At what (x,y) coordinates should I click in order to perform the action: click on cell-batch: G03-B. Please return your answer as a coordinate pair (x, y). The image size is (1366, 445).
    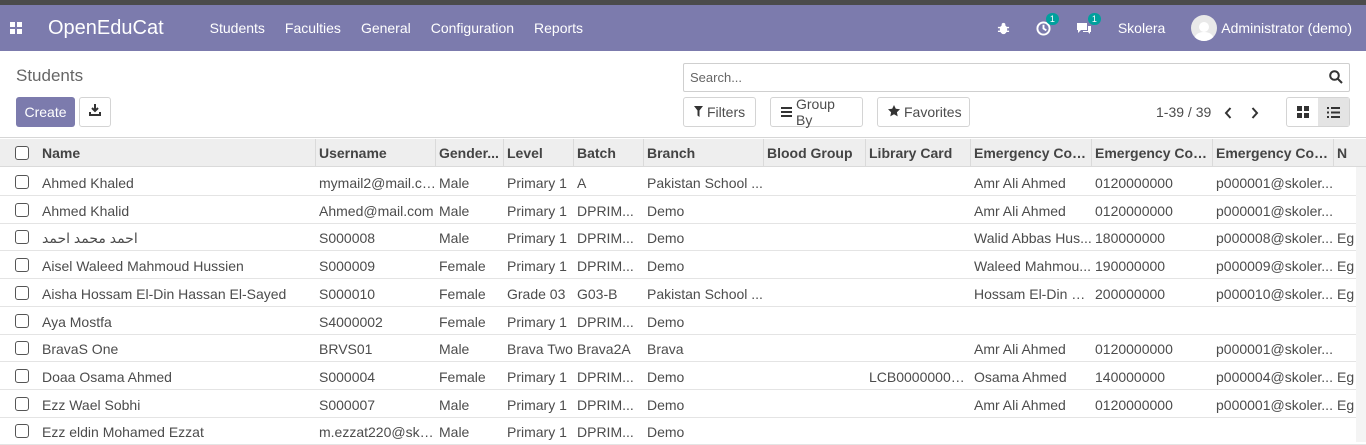
    Looking at the image, I should click on (597, 293).